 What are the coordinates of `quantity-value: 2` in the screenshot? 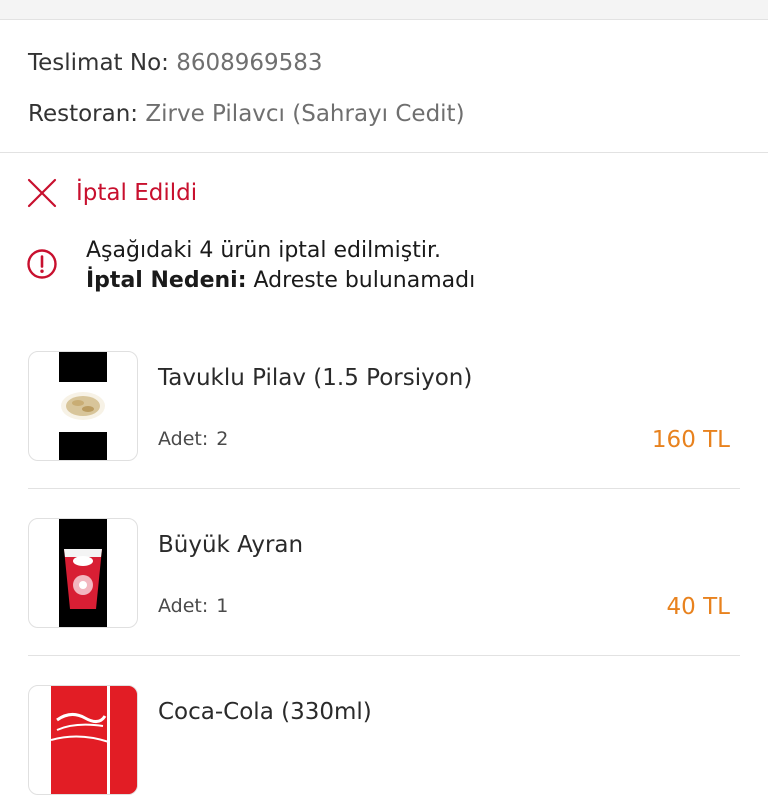 It's located at (222, 439).